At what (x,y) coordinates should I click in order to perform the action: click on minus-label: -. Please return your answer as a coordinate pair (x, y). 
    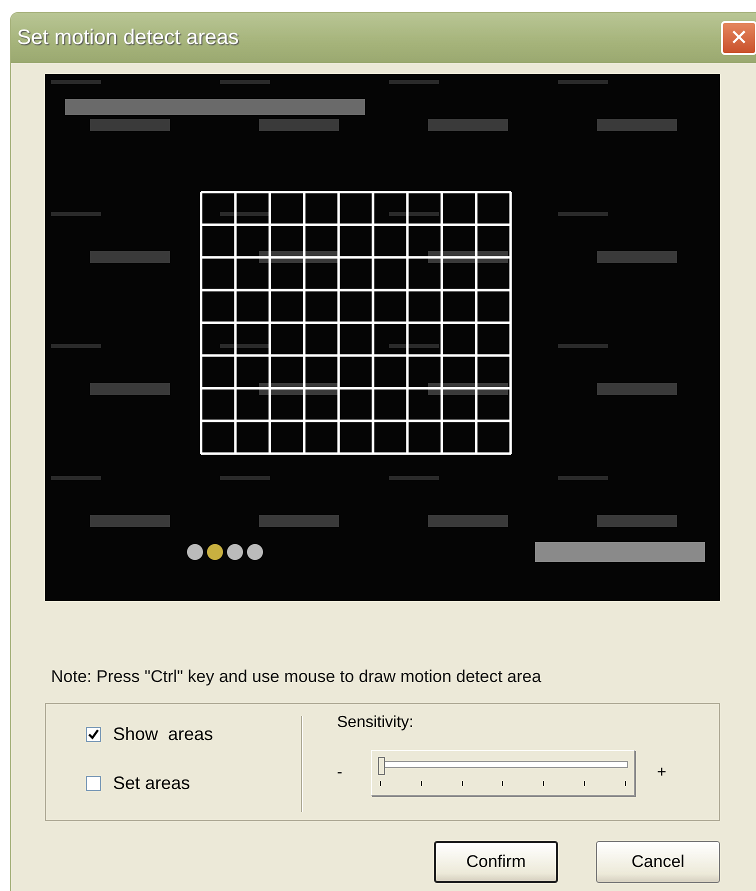
    Looking at the image, I should click on (340, 773).